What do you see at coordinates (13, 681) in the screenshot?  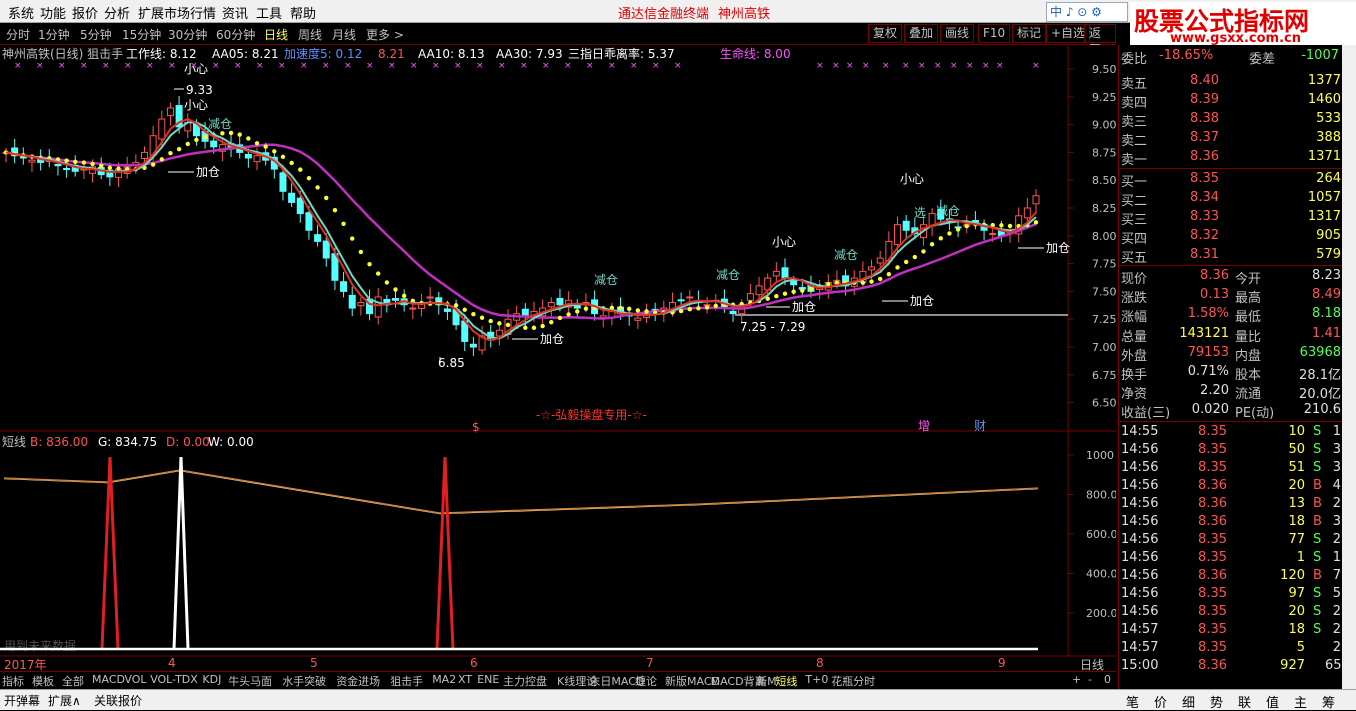 I see `indicator-tab: 指标` at bounding box center [13, 681].